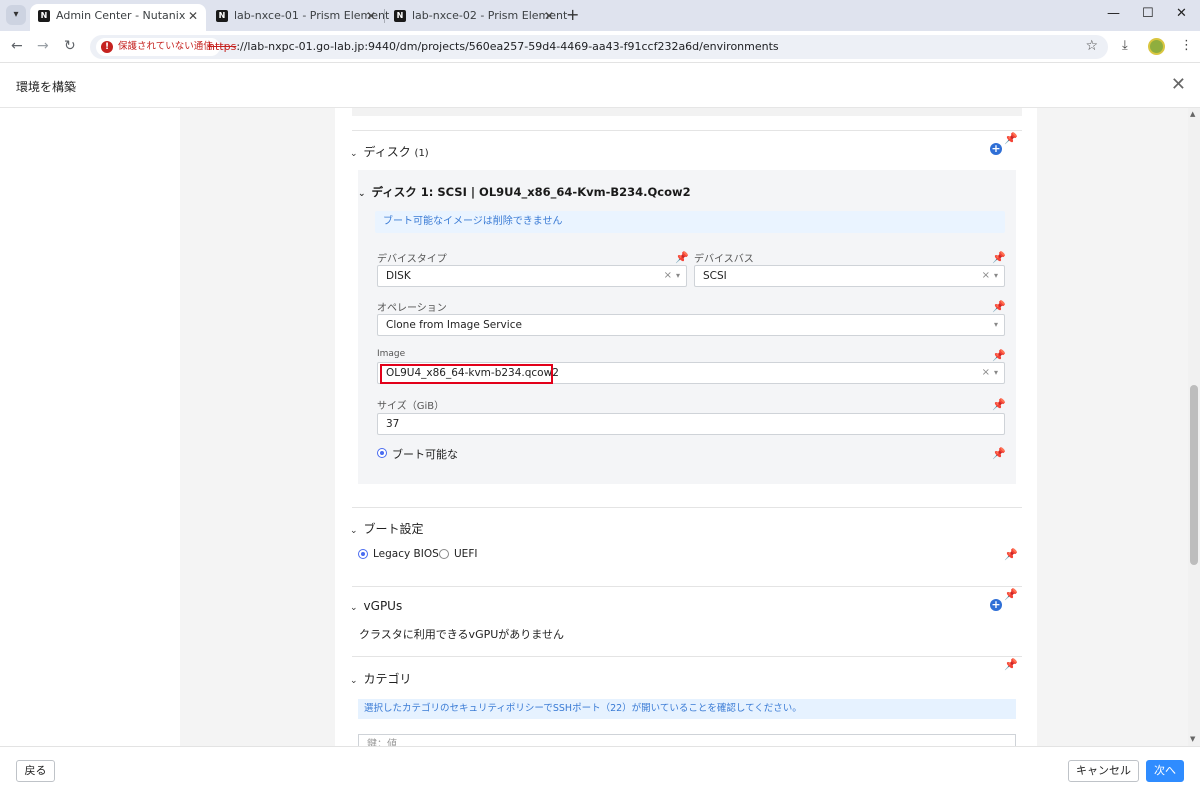 This screenshot has width=1200, height=794. Describe the element at coordinates (1192, 739) in the screenshot. I see `scroll-down-icon: ▼` at that location.